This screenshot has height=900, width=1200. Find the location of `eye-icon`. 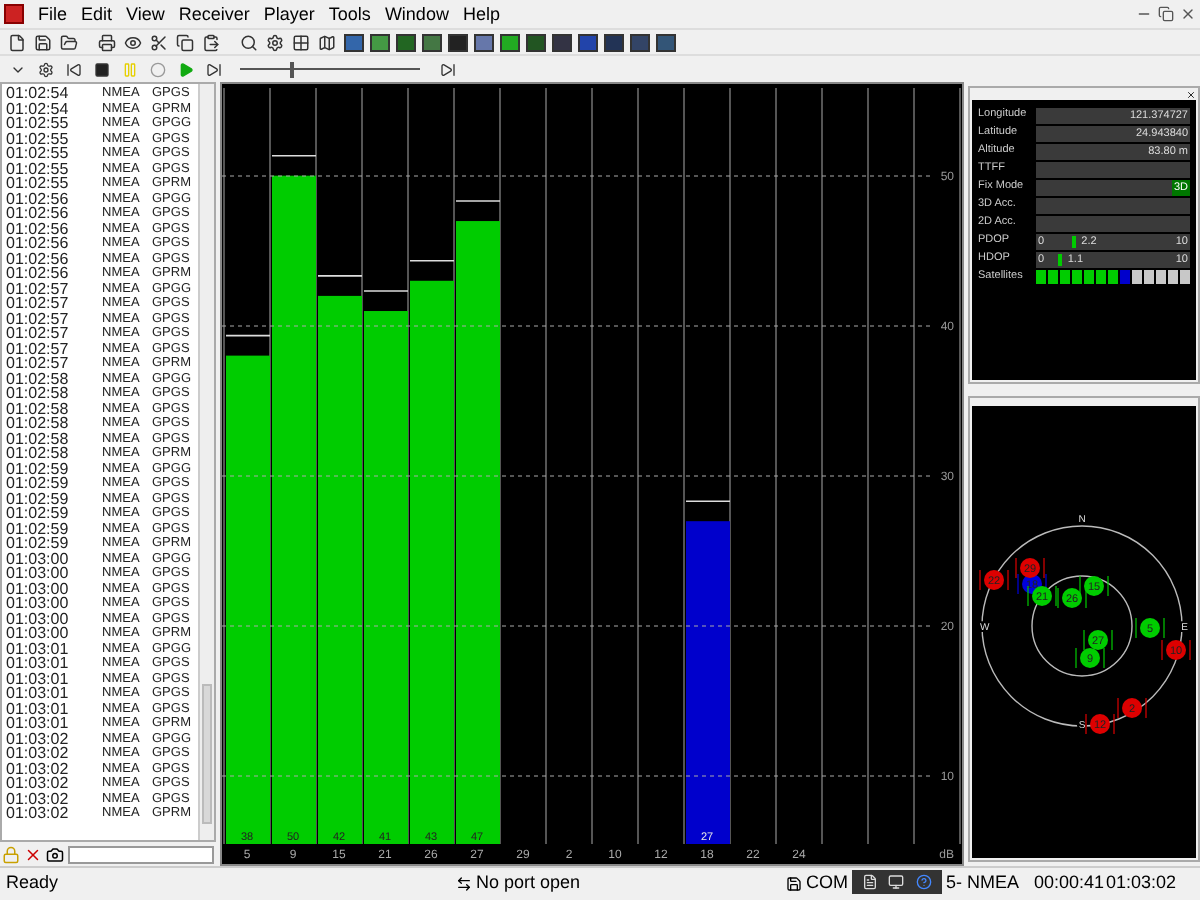

eye-icon is located at coordinates (133, 42).